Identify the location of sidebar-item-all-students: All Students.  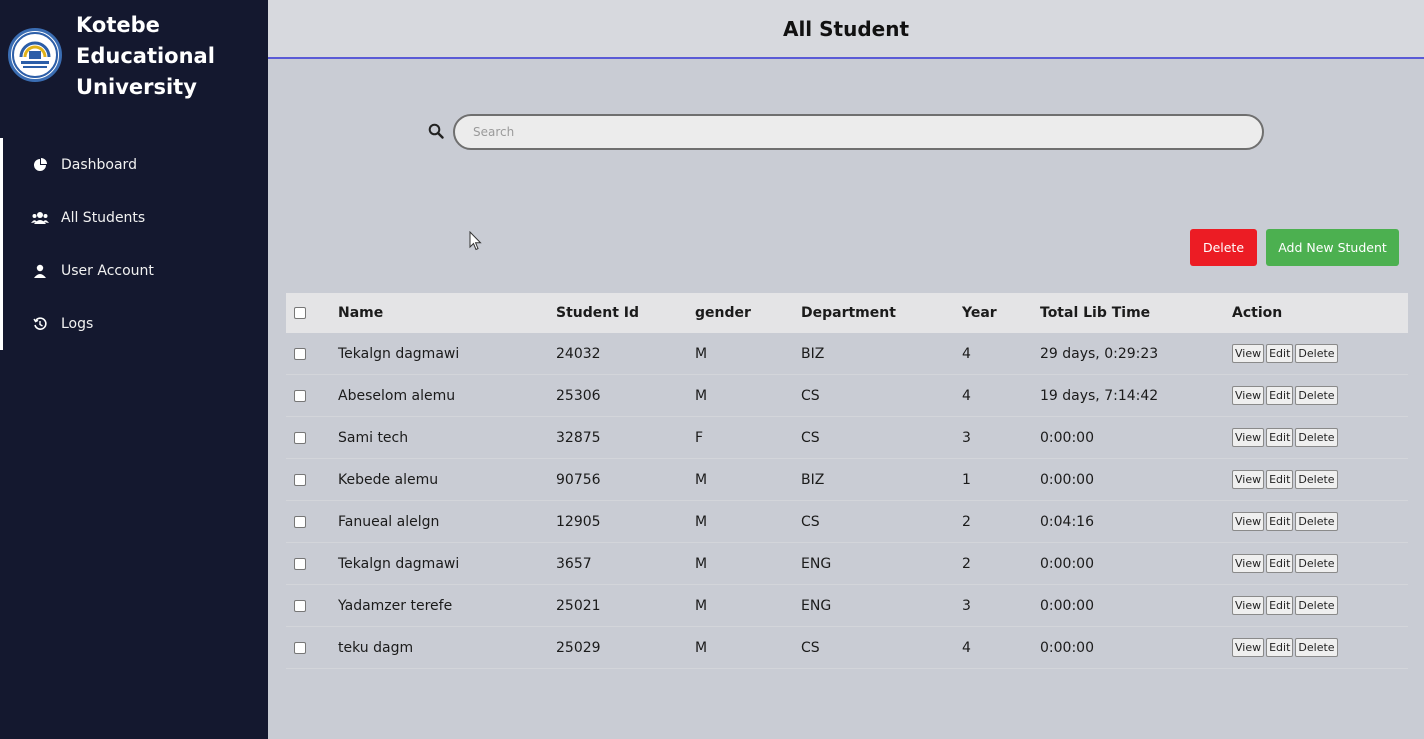
(135, 217).